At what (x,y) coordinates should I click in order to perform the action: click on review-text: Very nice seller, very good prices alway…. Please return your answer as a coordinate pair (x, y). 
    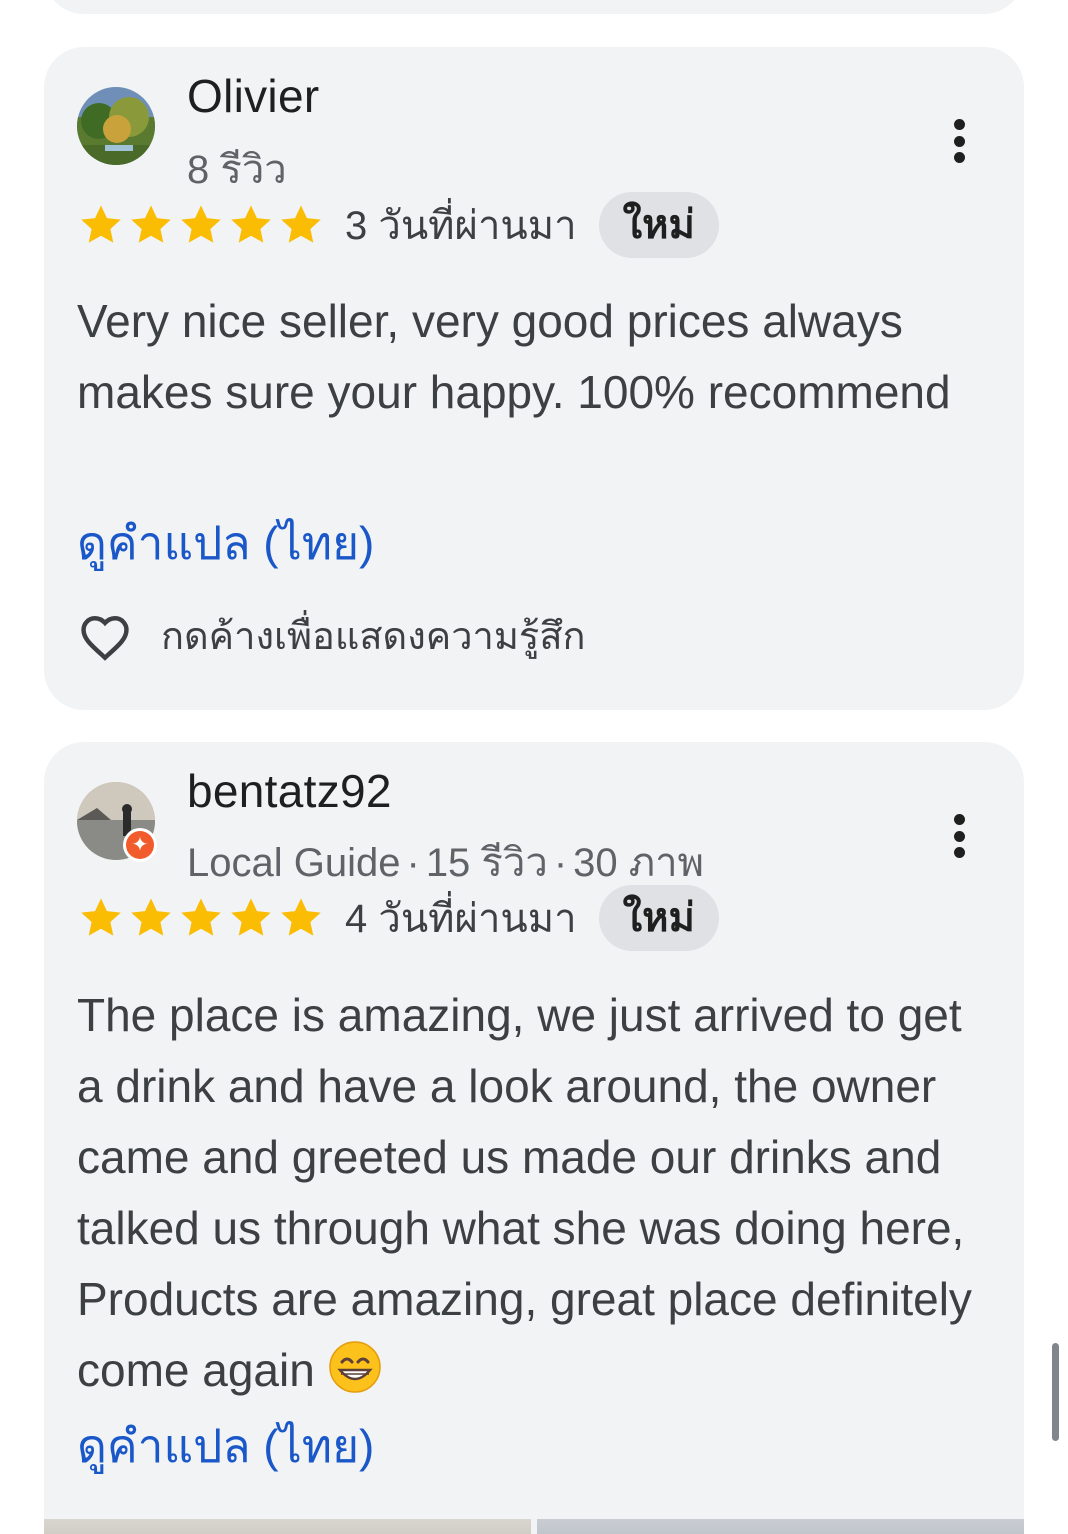
    Looking at the image, I should click on (514, 356).